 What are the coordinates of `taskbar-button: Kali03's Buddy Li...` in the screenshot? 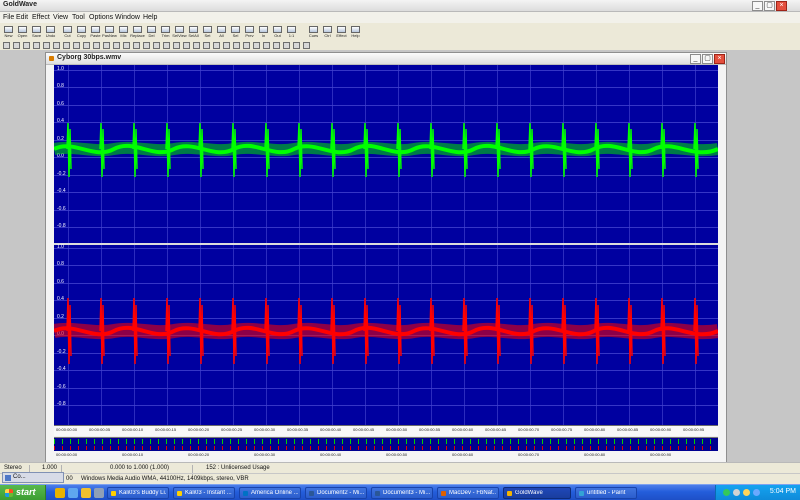 It's located at (138, 493).